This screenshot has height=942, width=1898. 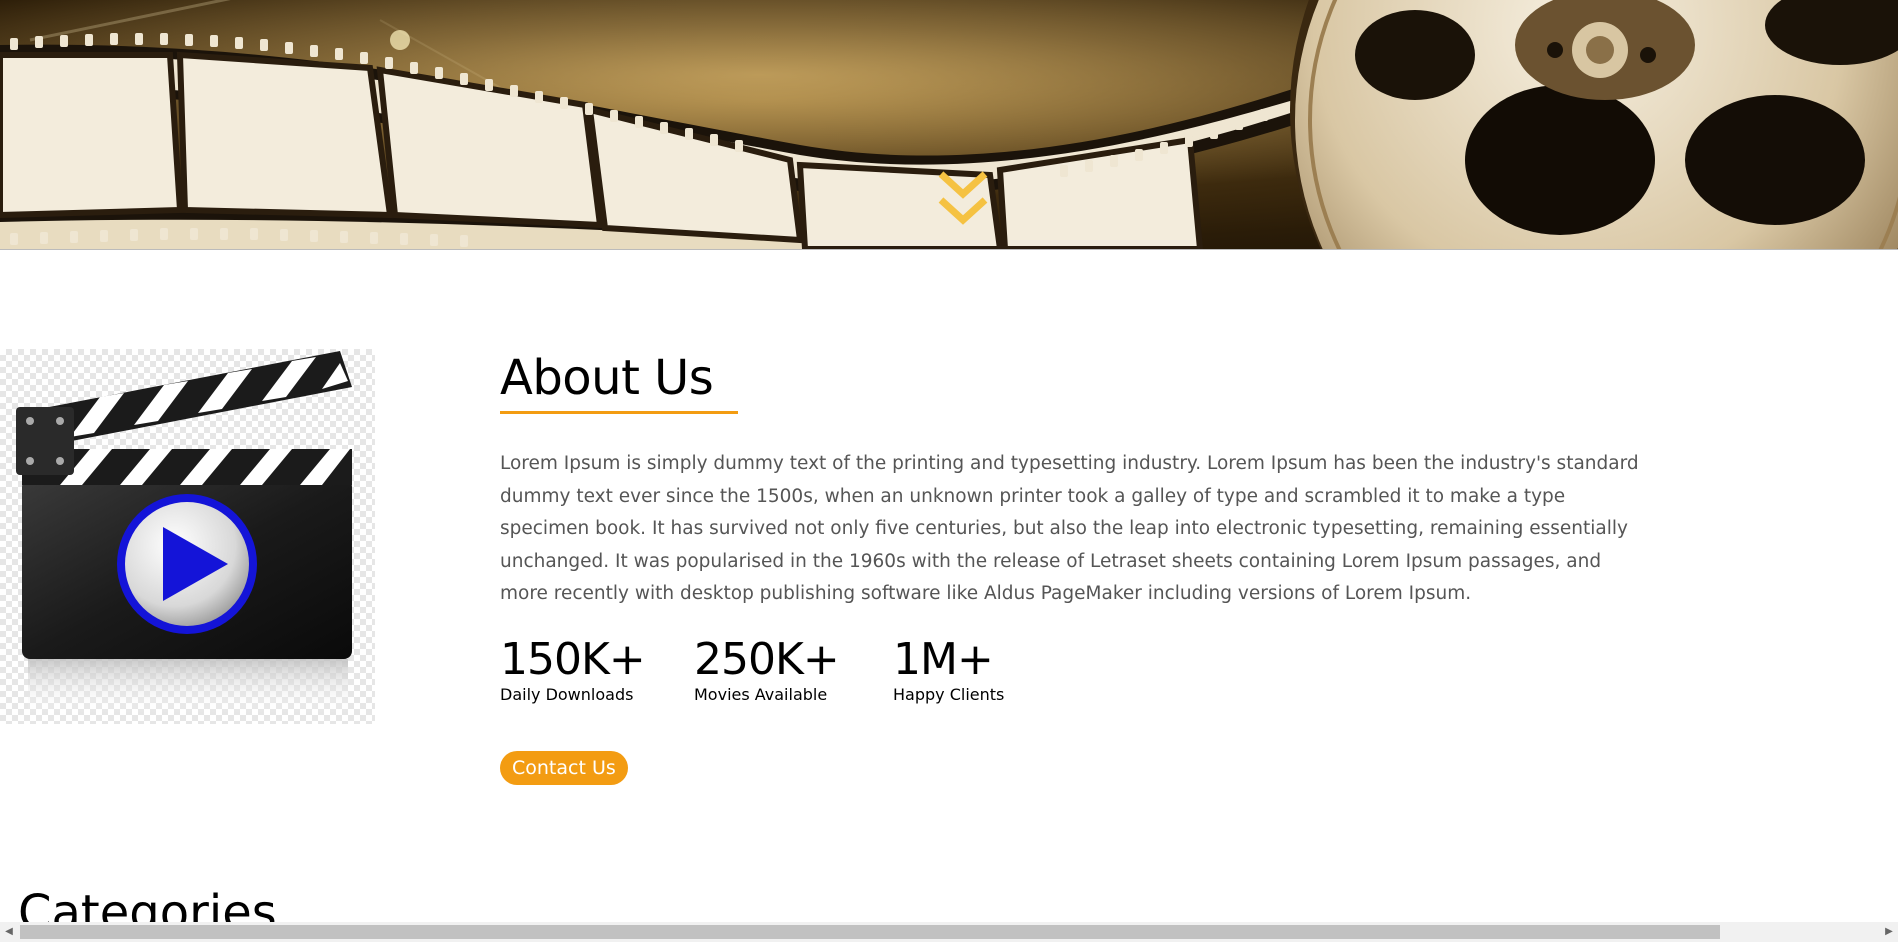 What do you see at coordinates (1889, 932) in the screenshot?
I see `scroll-right-arrow-icon: ▶` at bounding box center [1889, 932].